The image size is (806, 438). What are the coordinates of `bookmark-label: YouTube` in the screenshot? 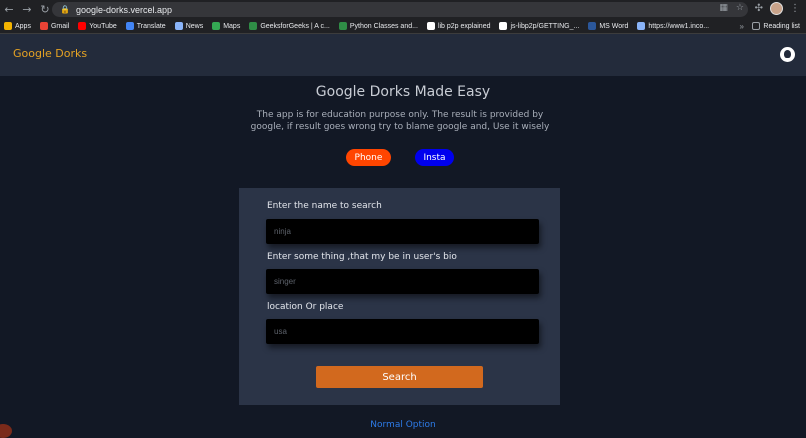 It's located at (103, 26).